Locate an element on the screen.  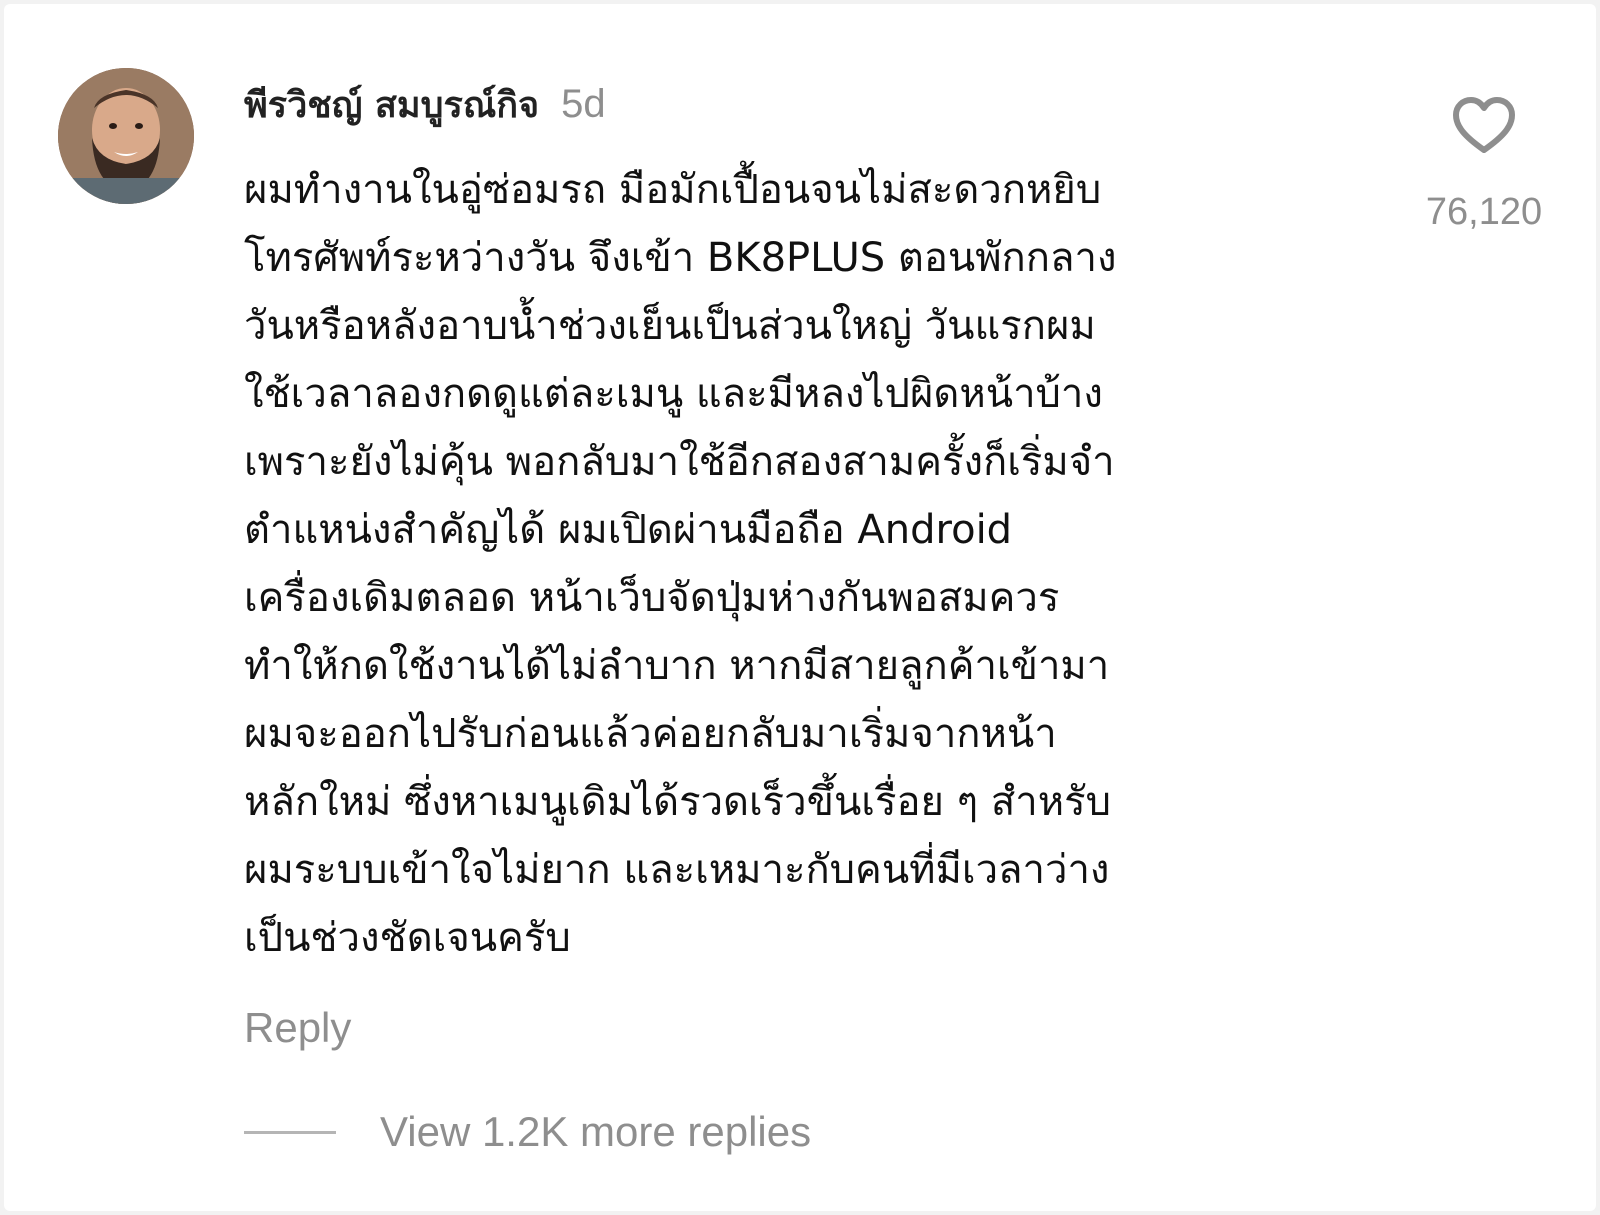
heart-outline-icon is located at coordinates (1484, 126).